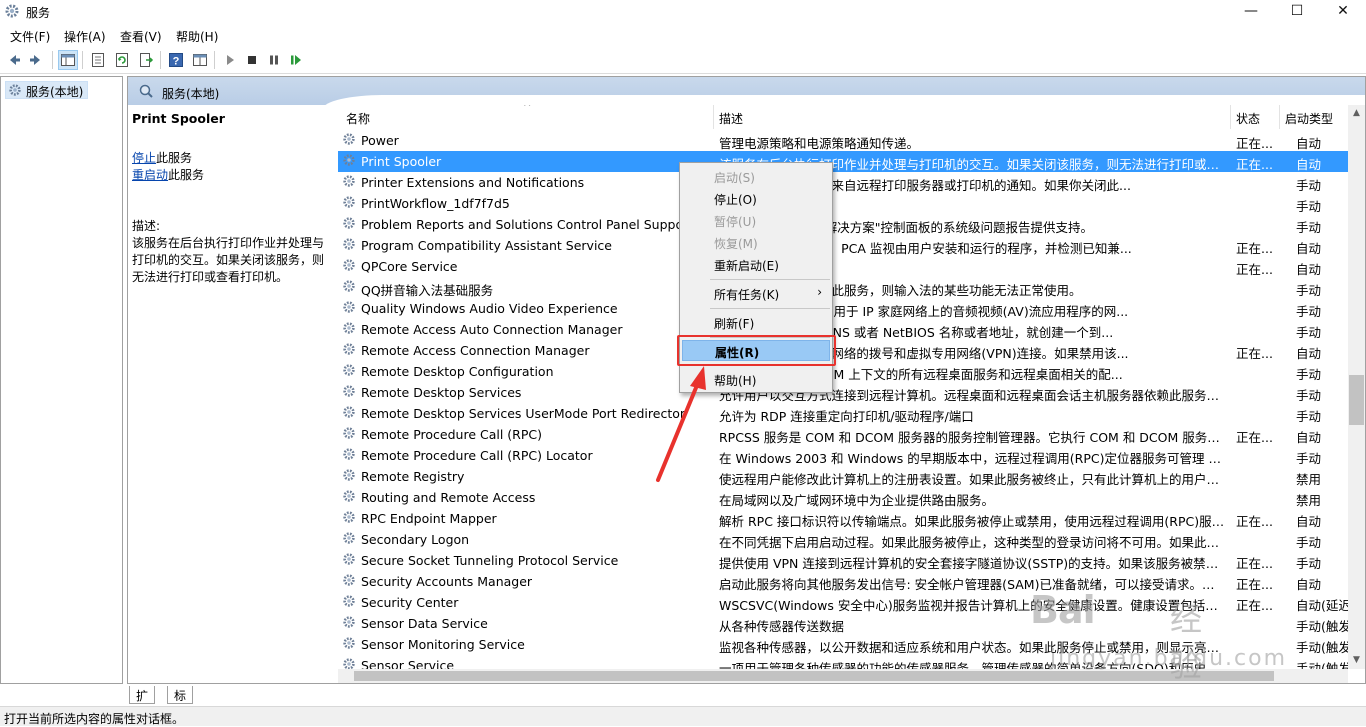  Describe the element at coordinates (296, 60) in the screenshot. I see `restart-icon` at that location.